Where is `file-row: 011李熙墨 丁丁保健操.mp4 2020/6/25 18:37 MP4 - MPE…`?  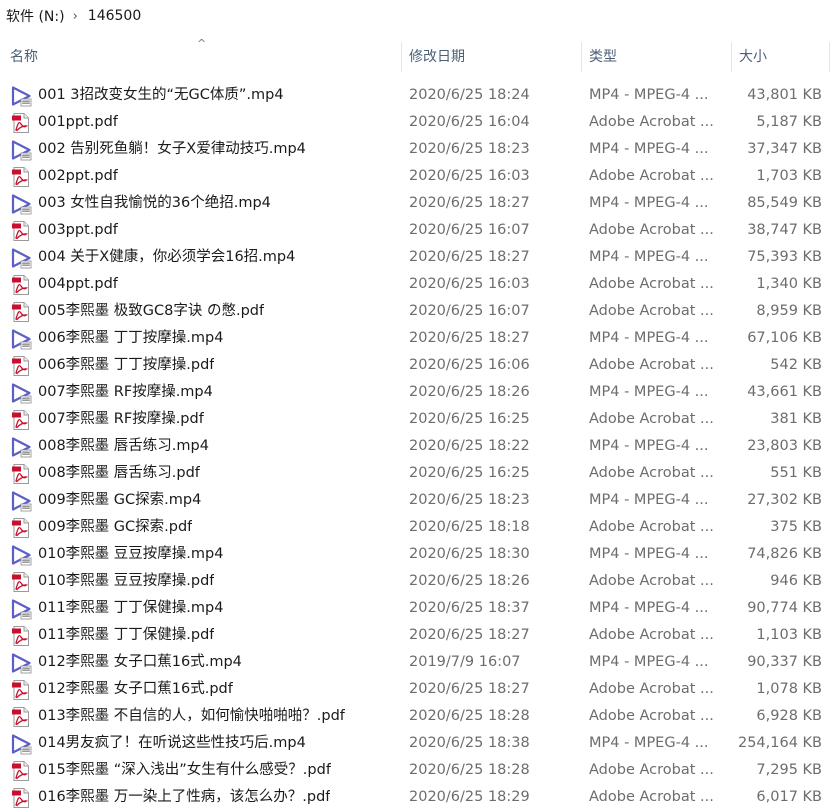 file-row: 011李熙墨 丁丁保健操.mp4 2020/6/25 18:37 MP4 - MPE… is located at coordinates (417, 608).